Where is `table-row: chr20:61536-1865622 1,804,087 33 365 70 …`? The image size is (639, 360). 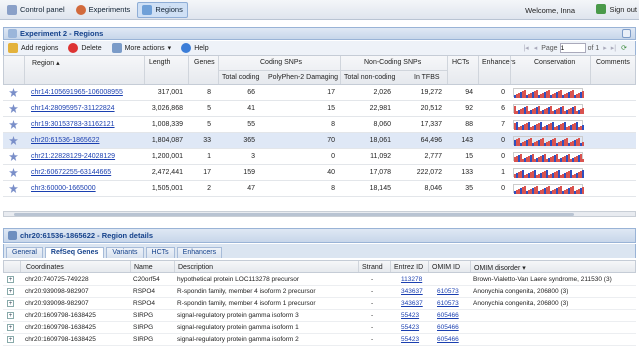 table-row: chr20:61536-1865622 1,804,087 33 365 70 … is located at coordinates (319, 141).